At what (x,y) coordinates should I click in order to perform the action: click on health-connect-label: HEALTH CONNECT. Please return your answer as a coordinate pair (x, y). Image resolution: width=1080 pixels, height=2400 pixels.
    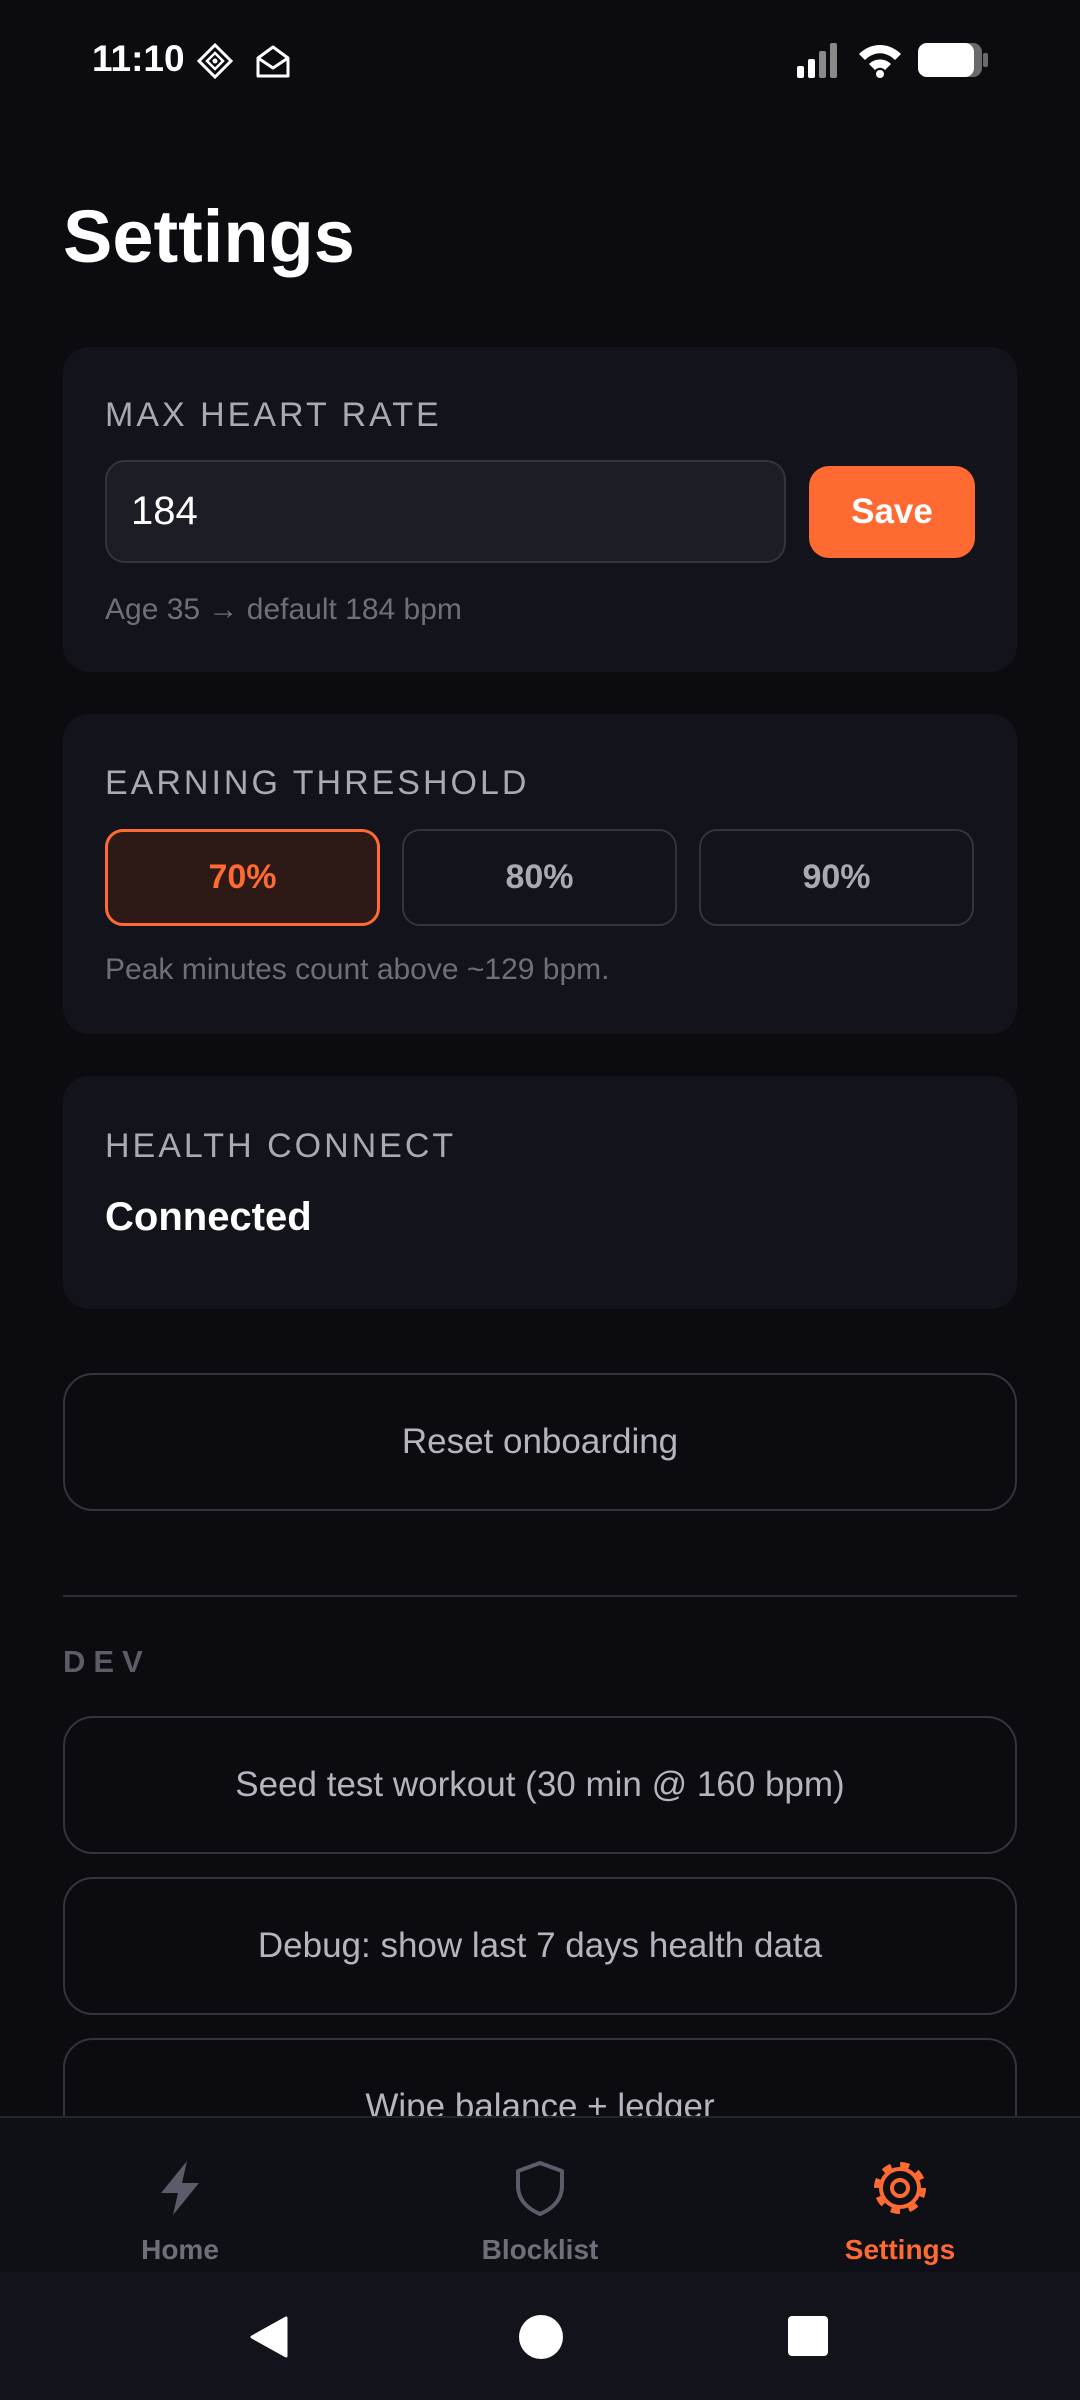
    Looking at the image, I should click on (281, 1146).